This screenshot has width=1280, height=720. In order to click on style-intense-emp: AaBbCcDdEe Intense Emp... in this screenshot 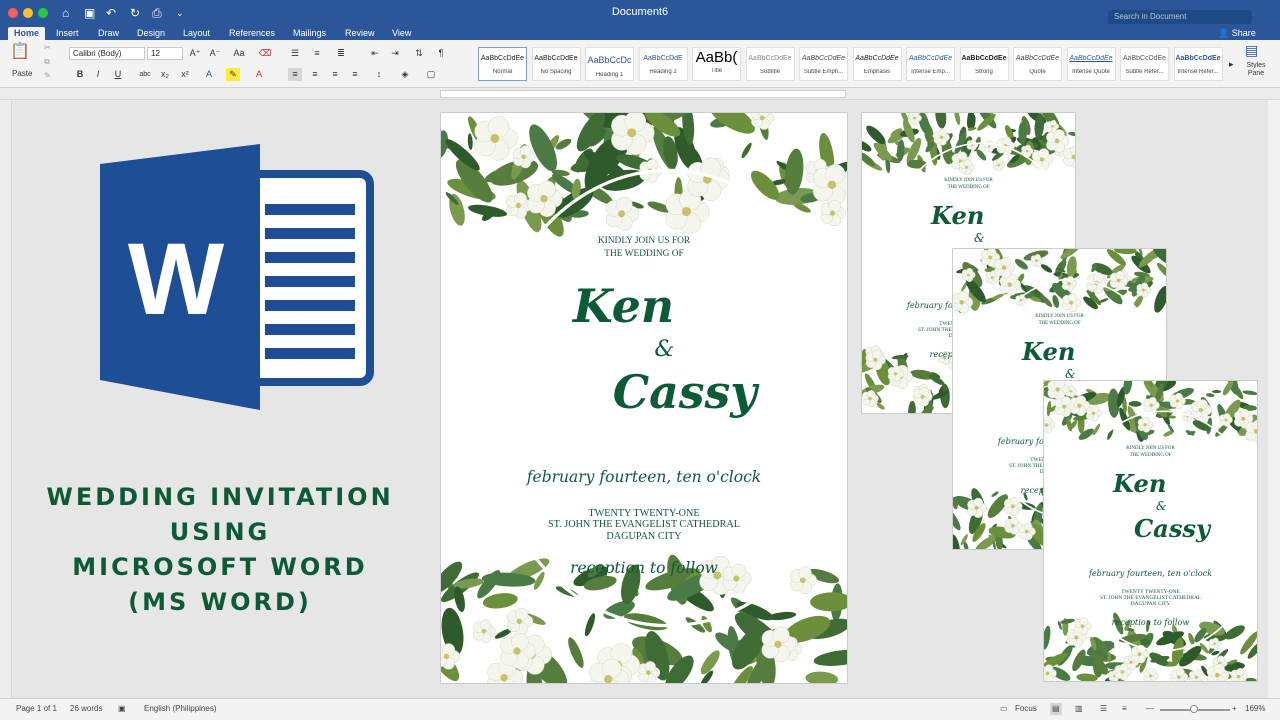, I will do `click(930, 64)`.